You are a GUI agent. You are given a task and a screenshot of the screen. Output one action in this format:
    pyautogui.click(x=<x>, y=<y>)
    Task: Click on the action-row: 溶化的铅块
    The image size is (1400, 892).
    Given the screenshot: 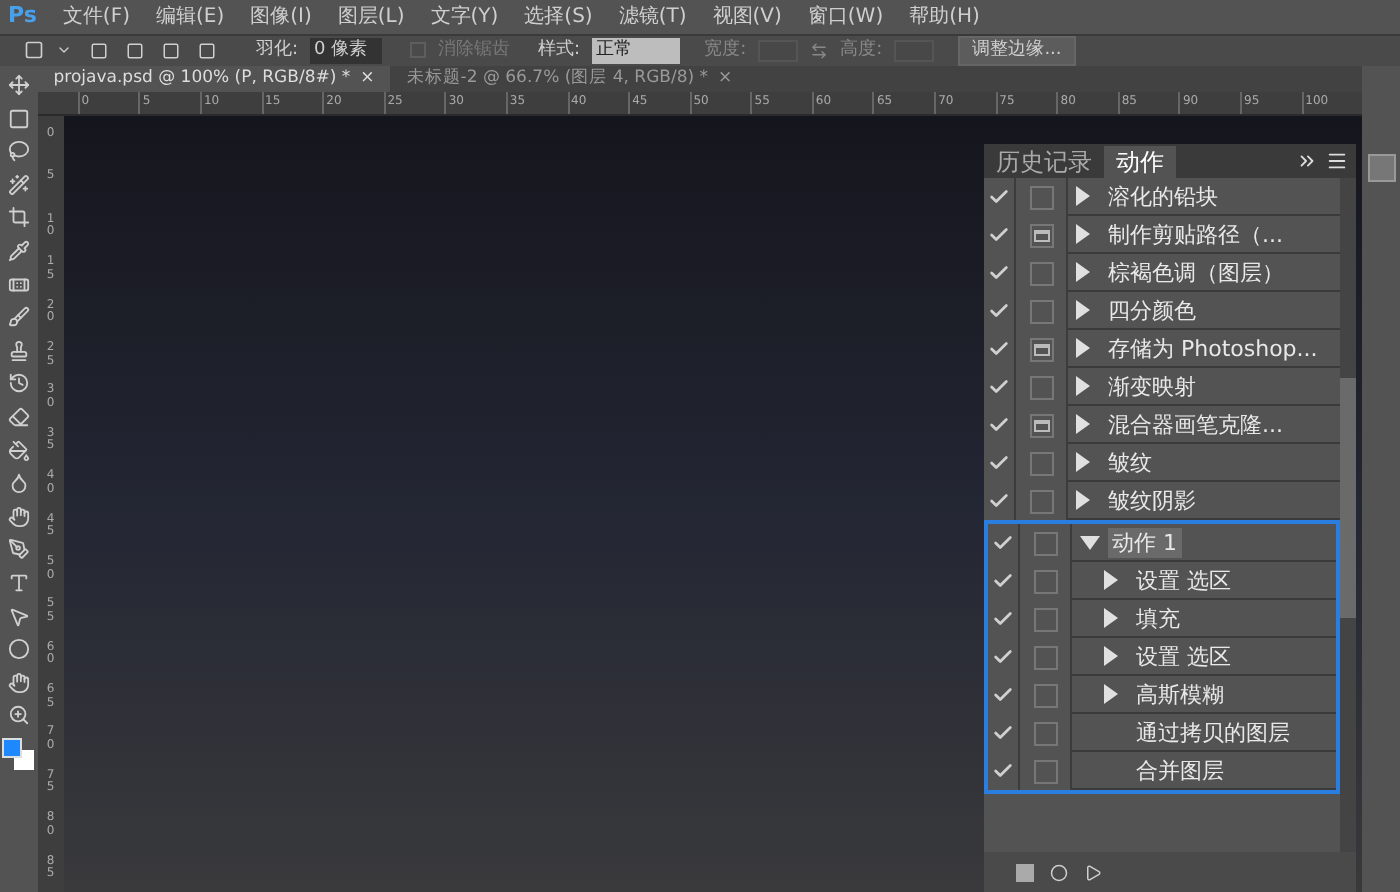 What is the action you would take?
    pyautogui.click(x=1163, y=196)
    